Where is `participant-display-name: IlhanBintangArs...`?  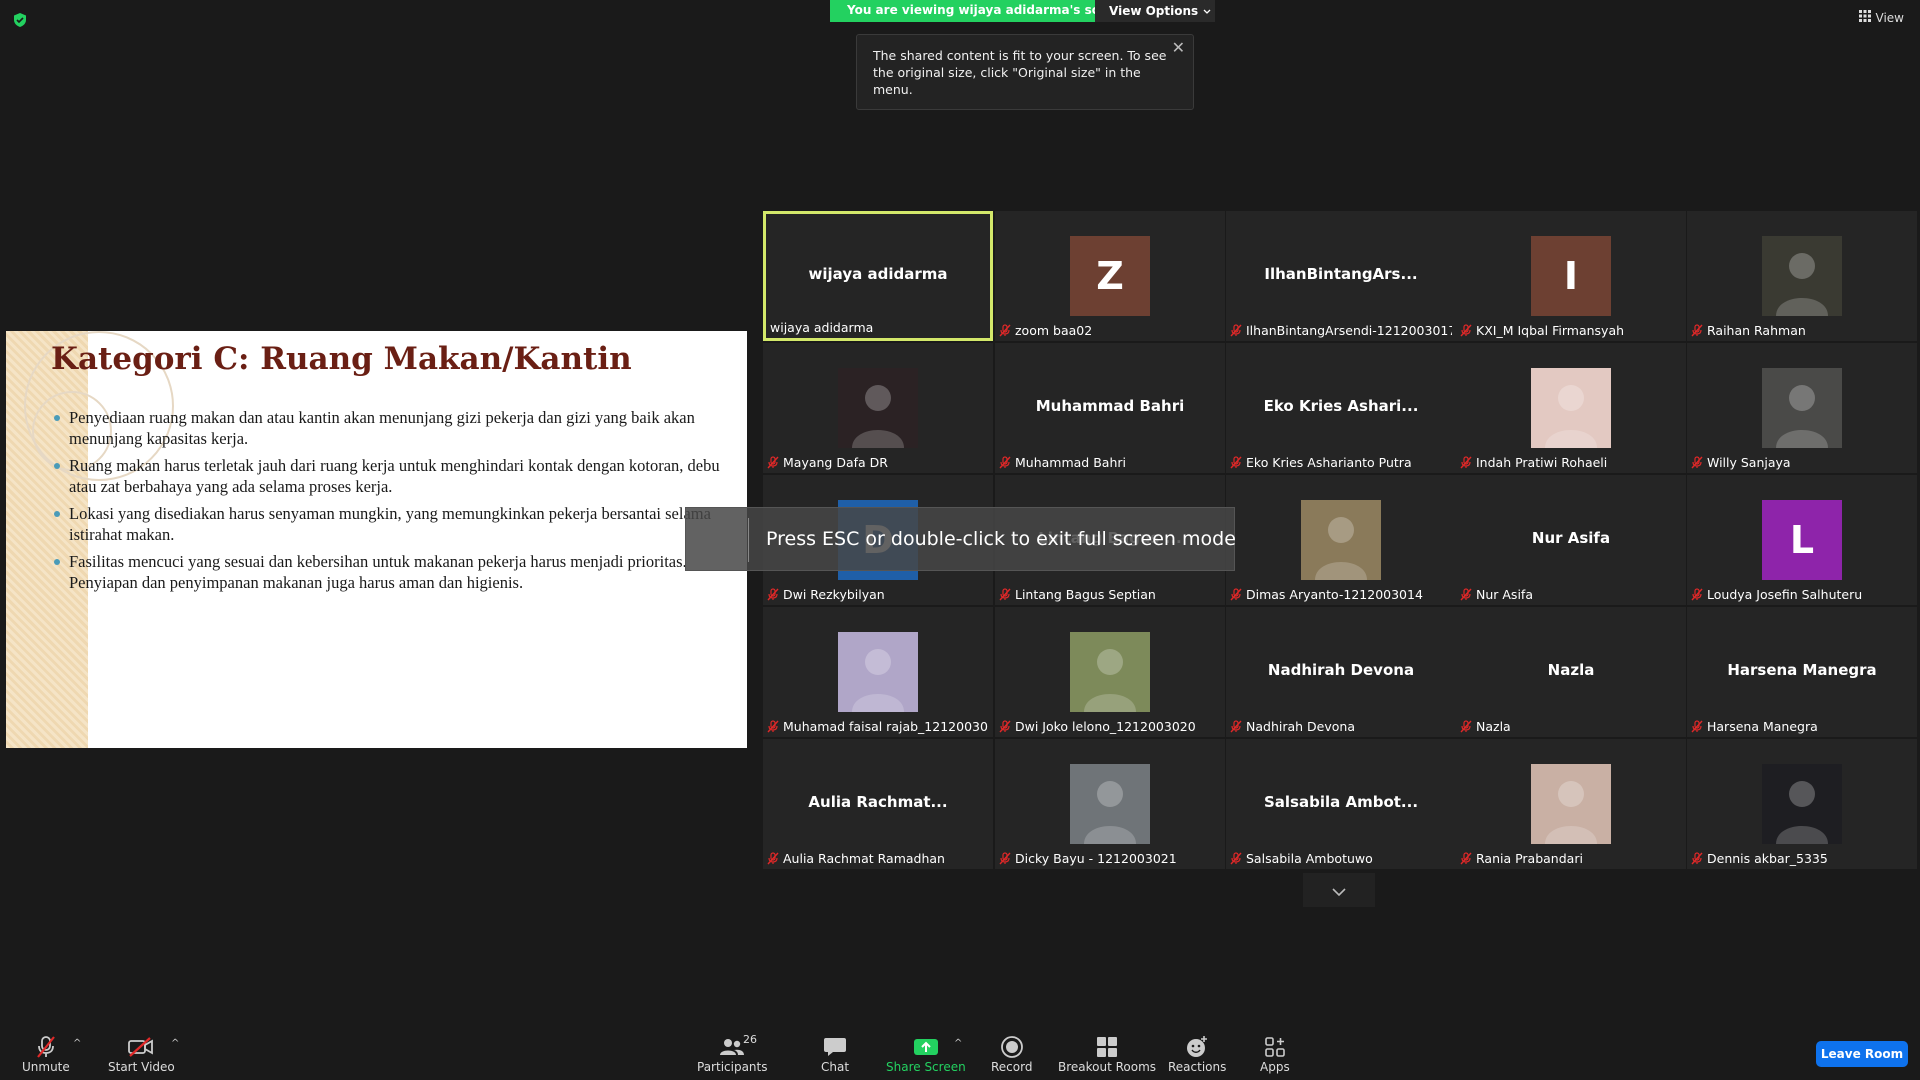 participant-display-name: IlhanBintangArs... is located at coordinates (1341, 274).